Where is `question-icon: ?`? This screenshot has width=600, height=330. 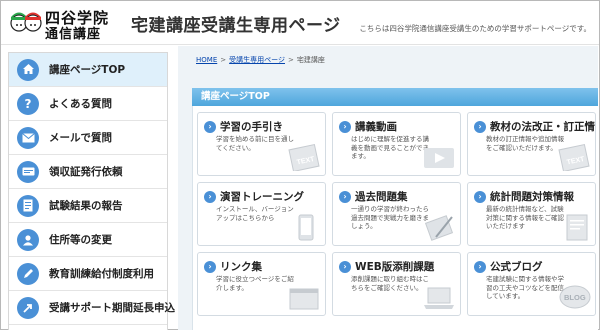 question-icon: ? is located at coordinates (28, 103).